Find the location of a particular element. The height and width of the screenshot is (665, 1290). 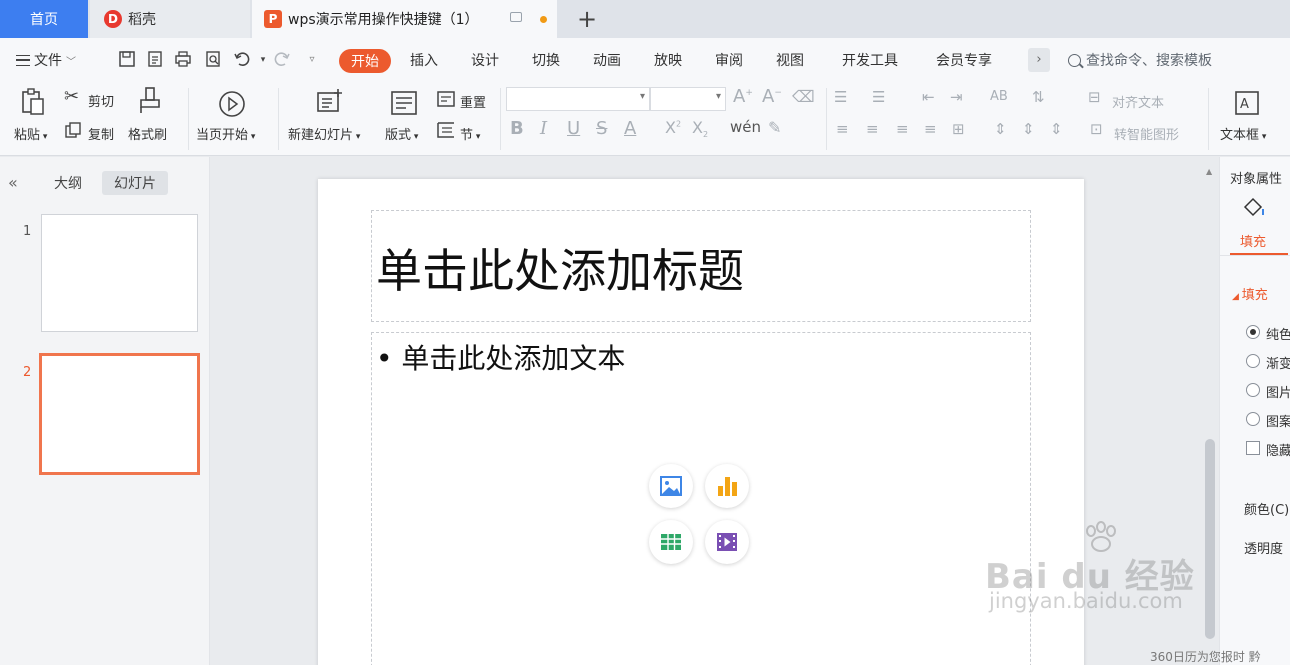

menu-start: 开始 is located at coordinates (365, 61).